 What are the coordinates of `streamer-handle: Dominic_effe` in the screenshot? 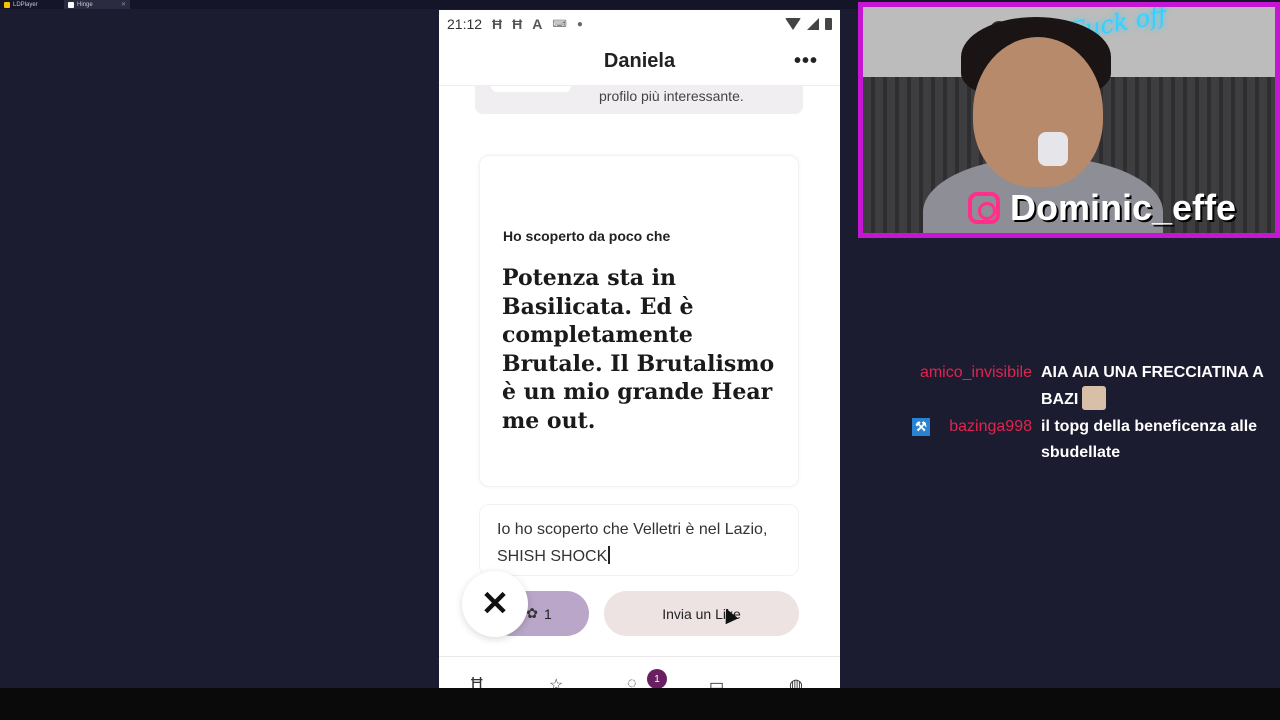 It's located at (1123, 207).